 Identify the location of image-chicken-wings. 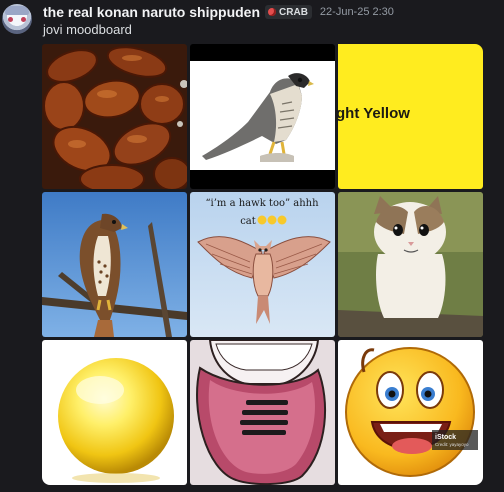
(114, 116).